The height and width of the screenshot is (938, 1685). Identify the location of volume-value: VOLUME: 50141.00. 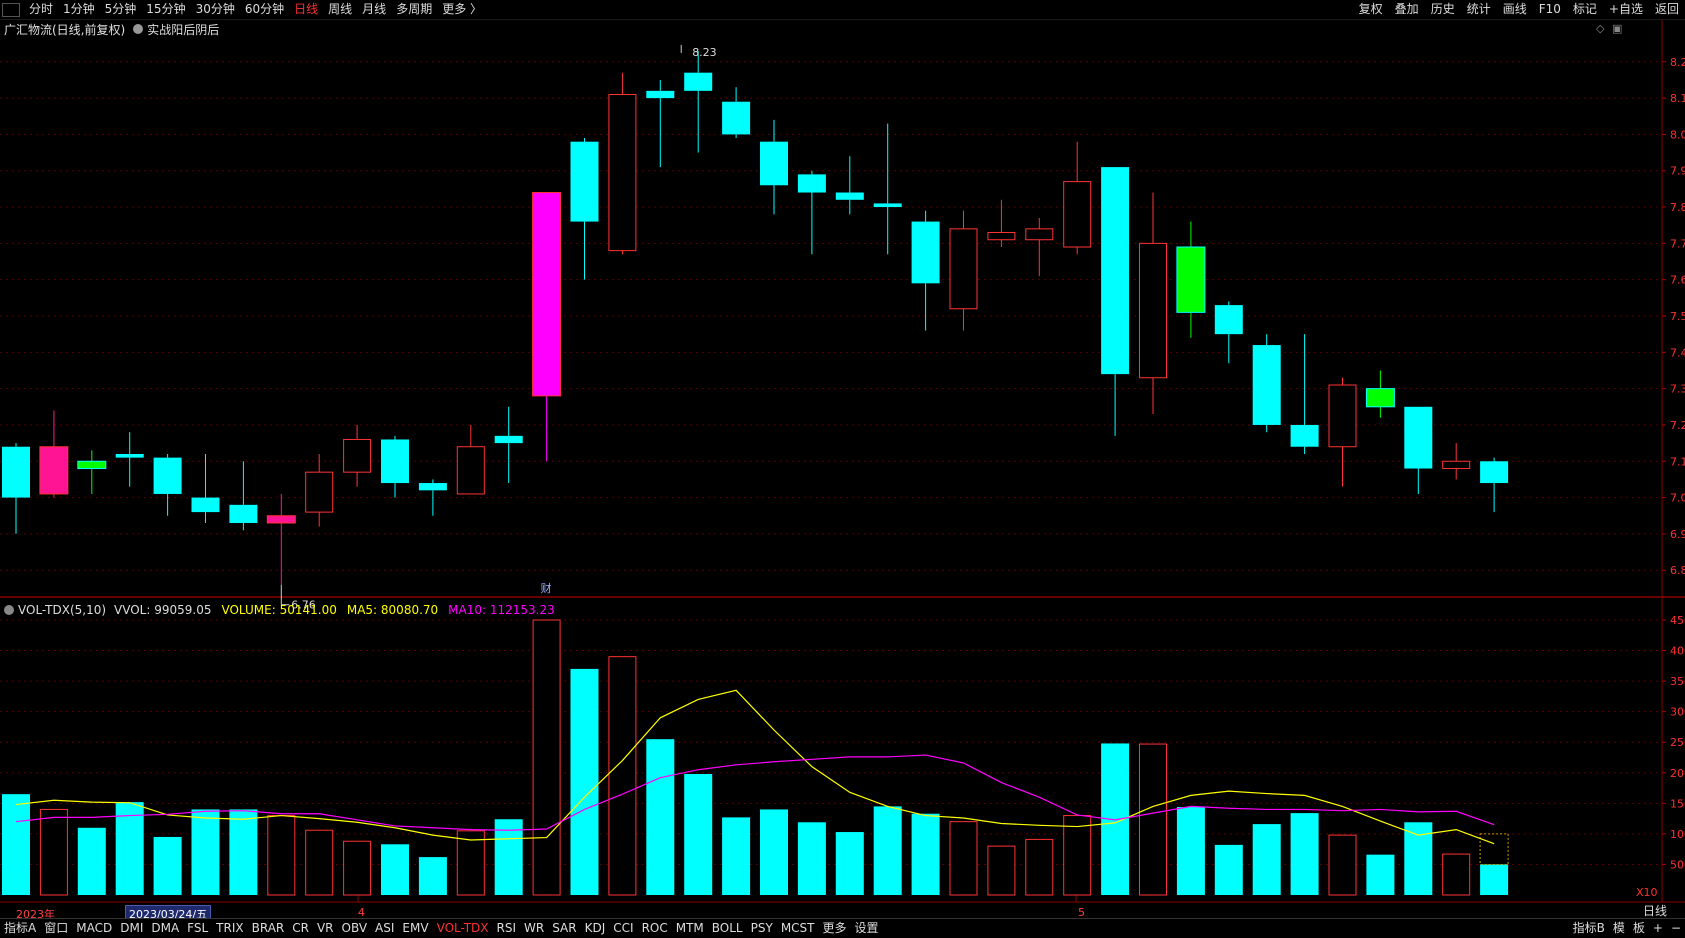
(279, 610).